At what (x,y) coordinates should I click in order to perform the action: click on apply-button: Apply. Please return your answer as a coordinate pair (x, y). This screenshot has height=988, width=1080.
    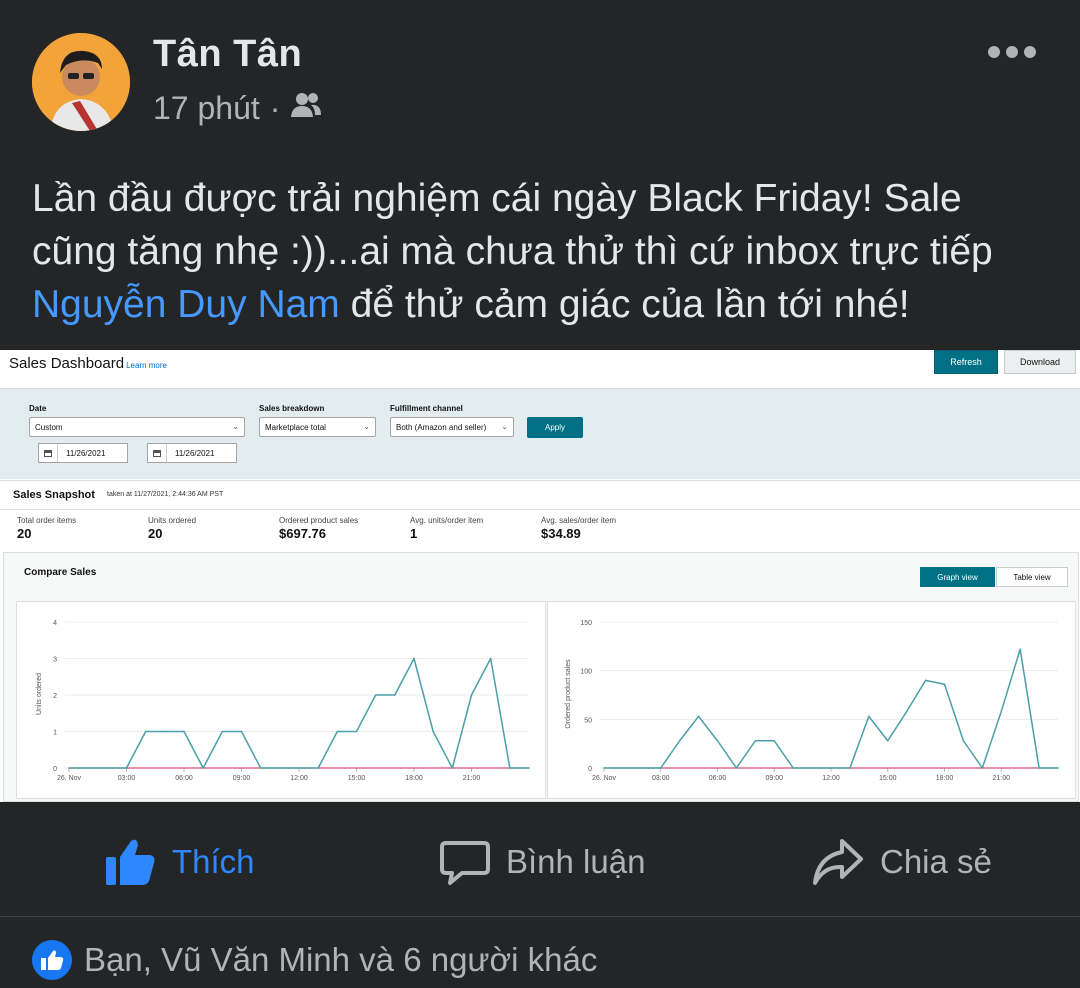
    Looking at the image, I should click on (555, 427).